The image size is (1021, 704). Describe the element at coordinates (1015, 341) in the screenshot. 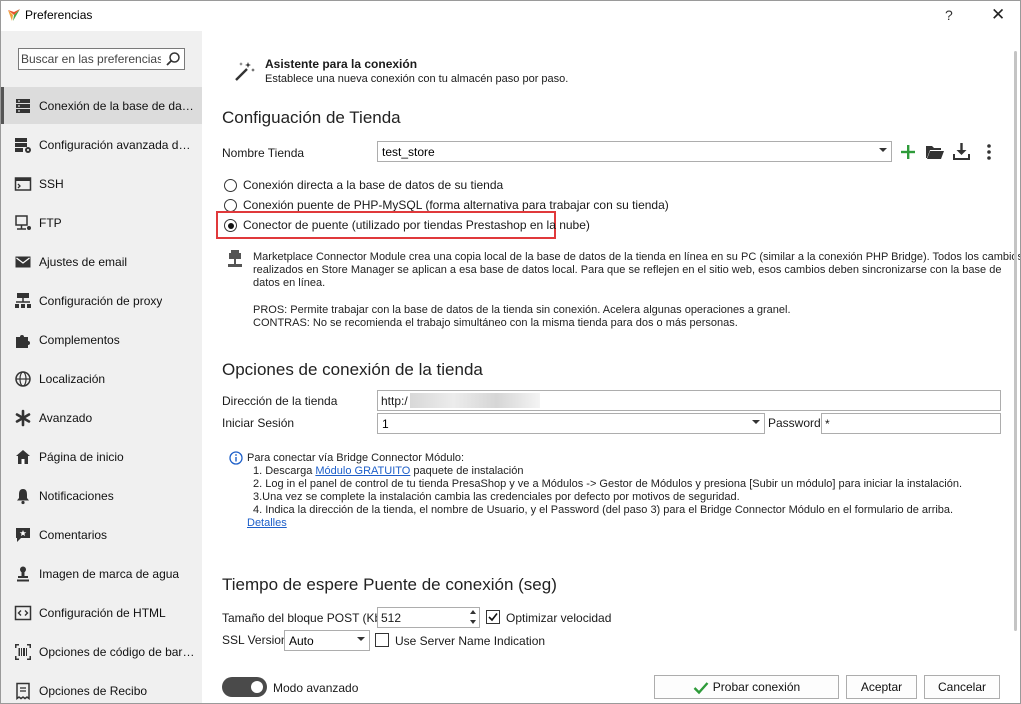

I see `scrollbar-thumb` at that location.